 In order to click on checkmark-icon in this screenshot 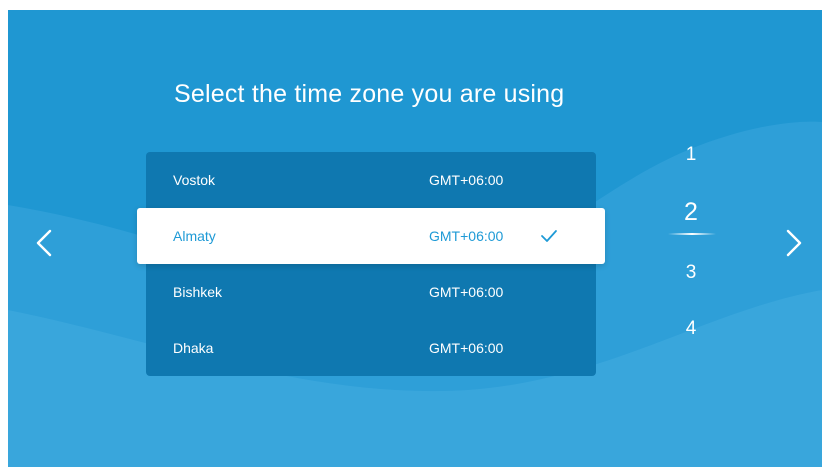, I will do `click(549, 236)`.